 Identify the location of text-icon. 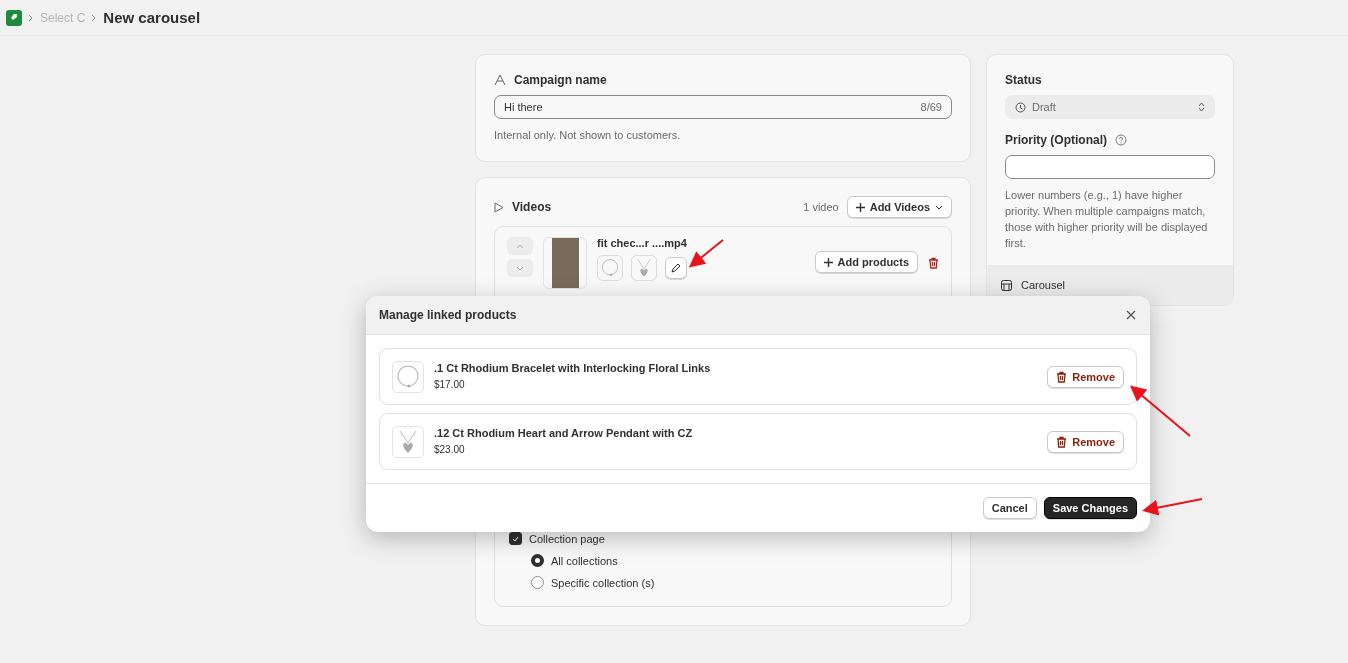
(500, 80).